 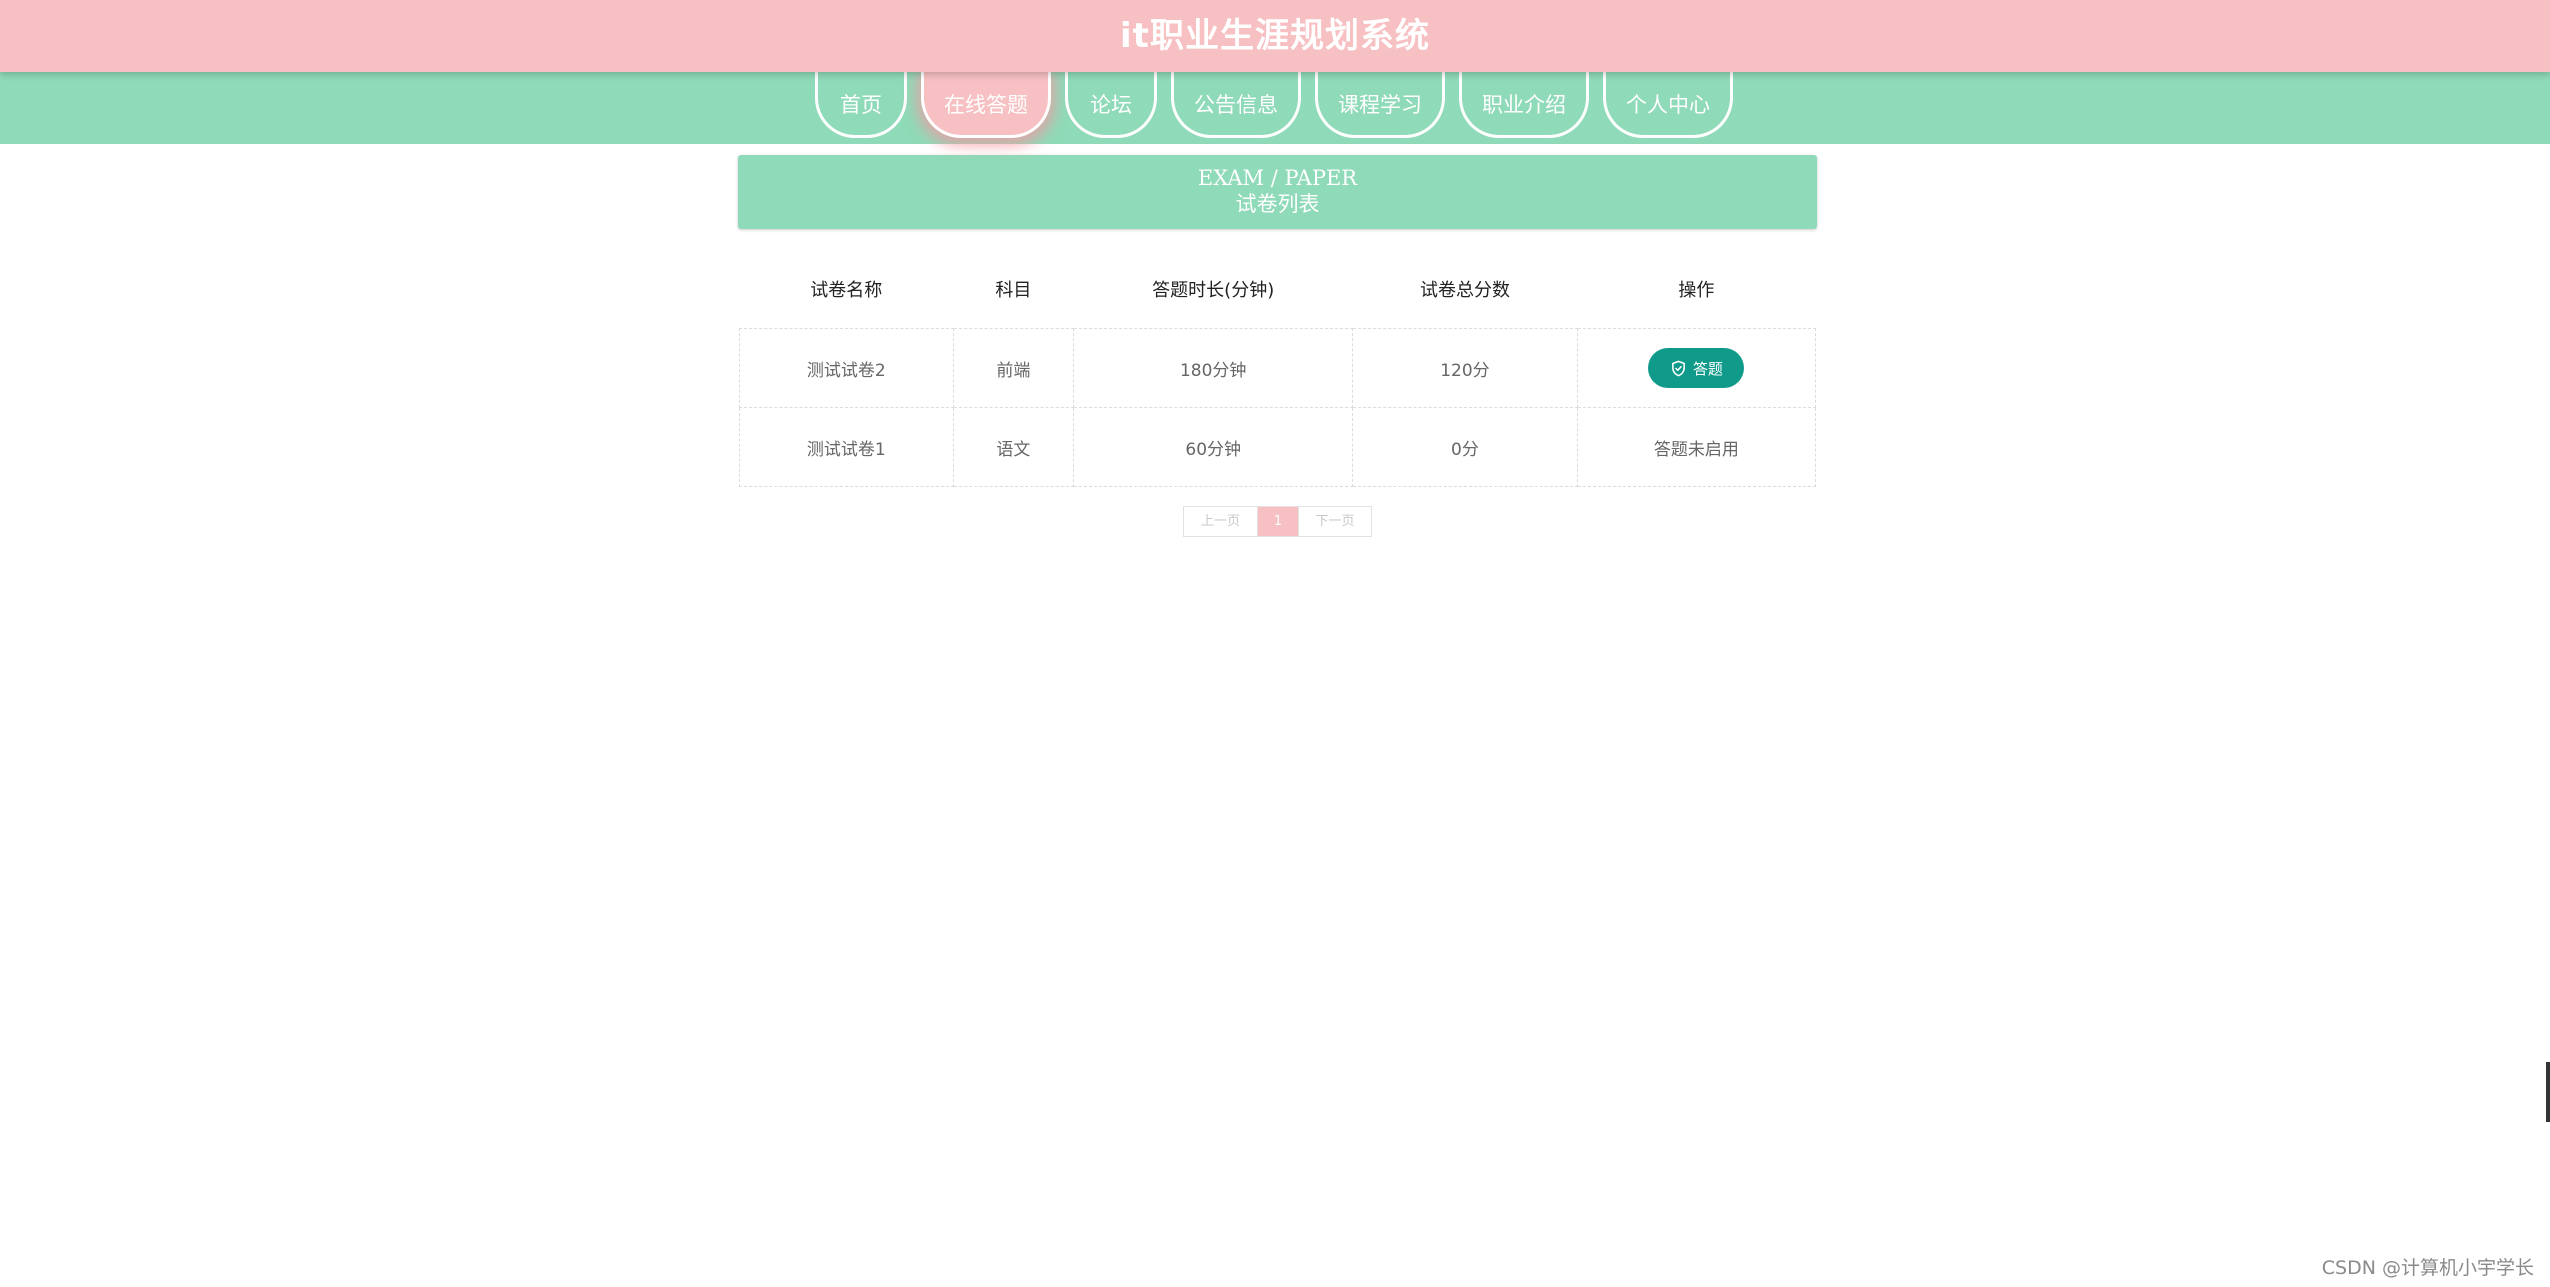 I want to click on answer-button: 答题, so click(x=1696, y=368).